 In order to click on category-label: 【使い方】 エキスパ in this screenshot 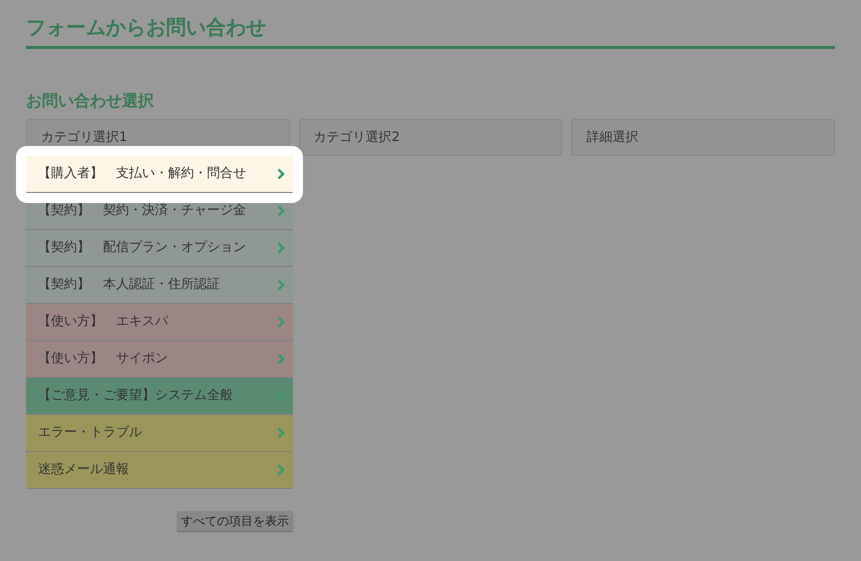, I will do `click(103, 322)`.